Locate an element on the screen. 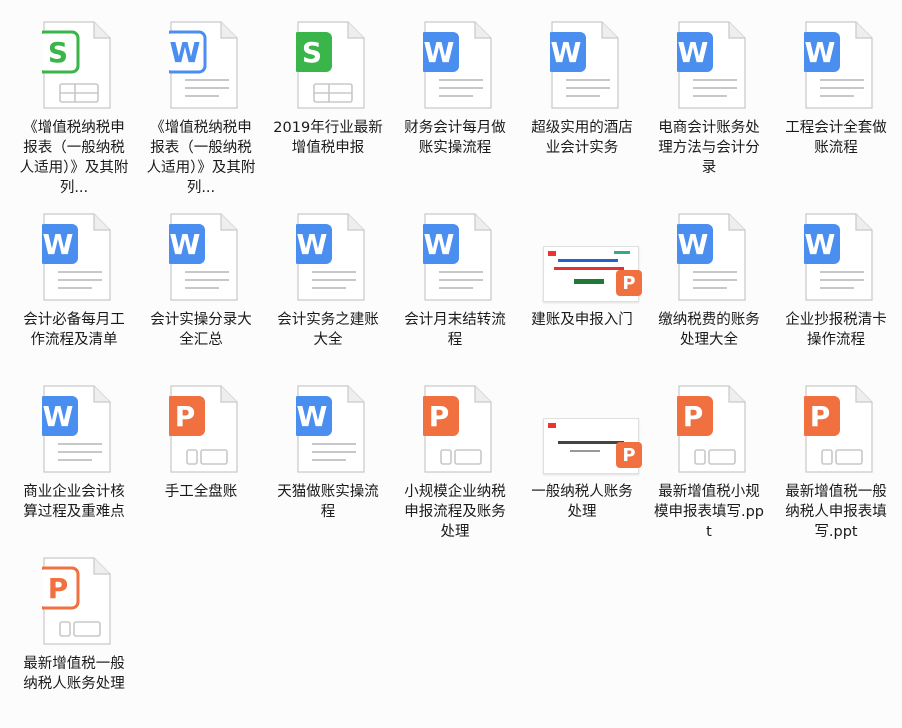 The image size is (902, 728). file-name-label: 商业企业会计核算过程及重难点 is located at coordinates (74, 502).